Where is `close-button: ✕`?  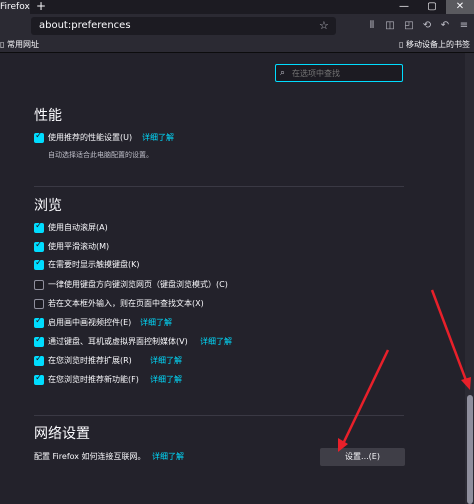 close-button: ✕ is located at coordinates (460, 7).